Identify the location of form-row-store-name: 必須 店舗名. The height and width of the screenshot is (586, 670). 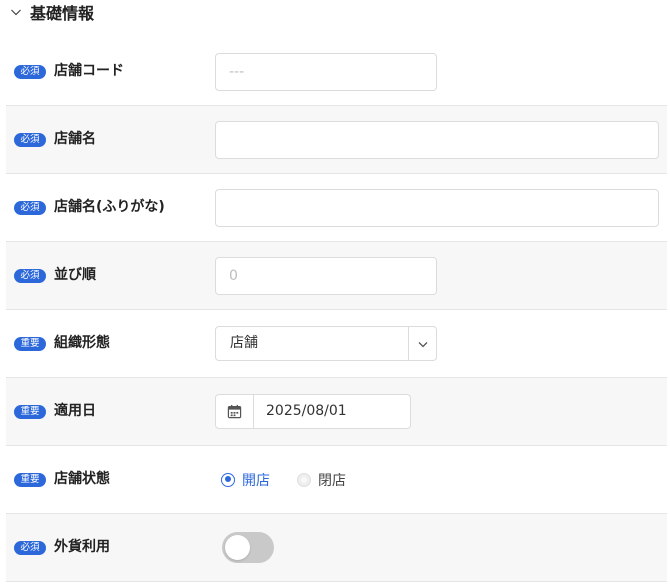
(336, 140).